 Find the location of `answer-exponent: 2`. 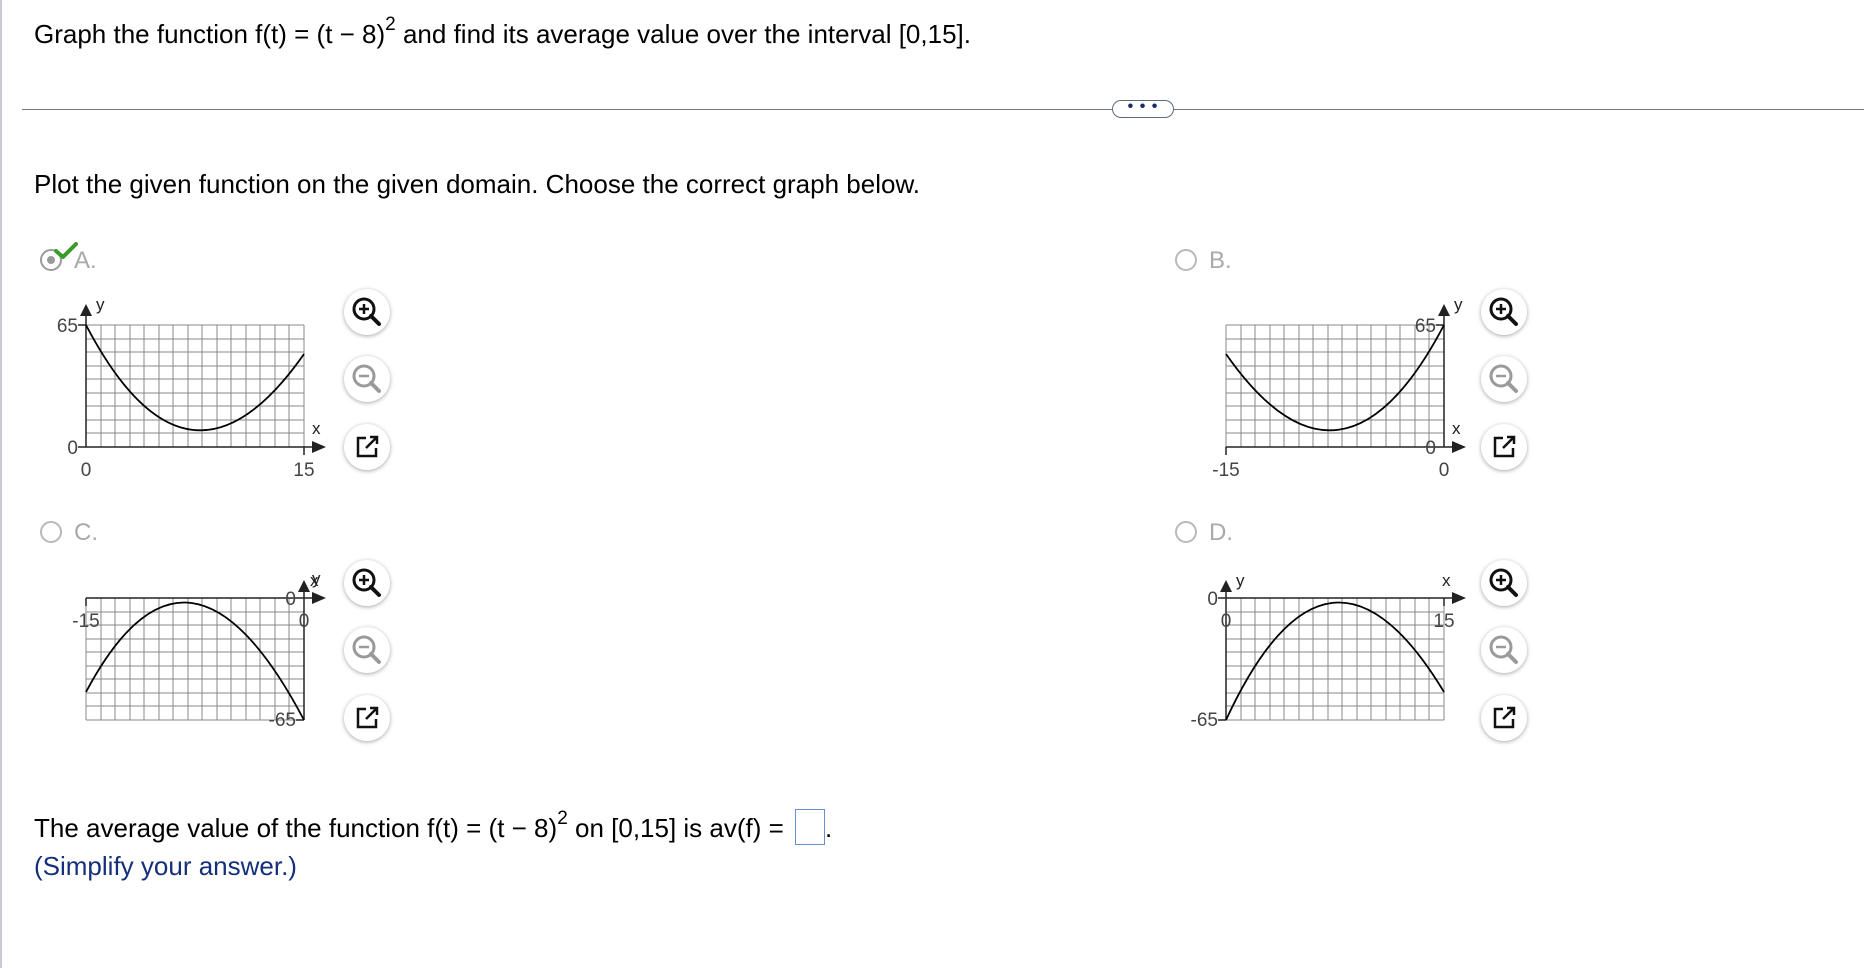

answer-exponent: 2 is located at coordinates (562, 818).